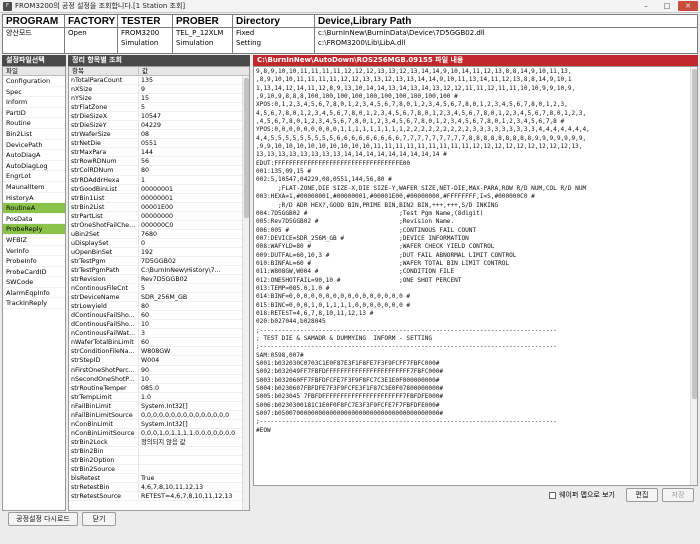 The image size is (700, 544). Describe the element at coordinates (34, 261) in the screenshot. I see `file-list-item: ProbeInfo` at that location.